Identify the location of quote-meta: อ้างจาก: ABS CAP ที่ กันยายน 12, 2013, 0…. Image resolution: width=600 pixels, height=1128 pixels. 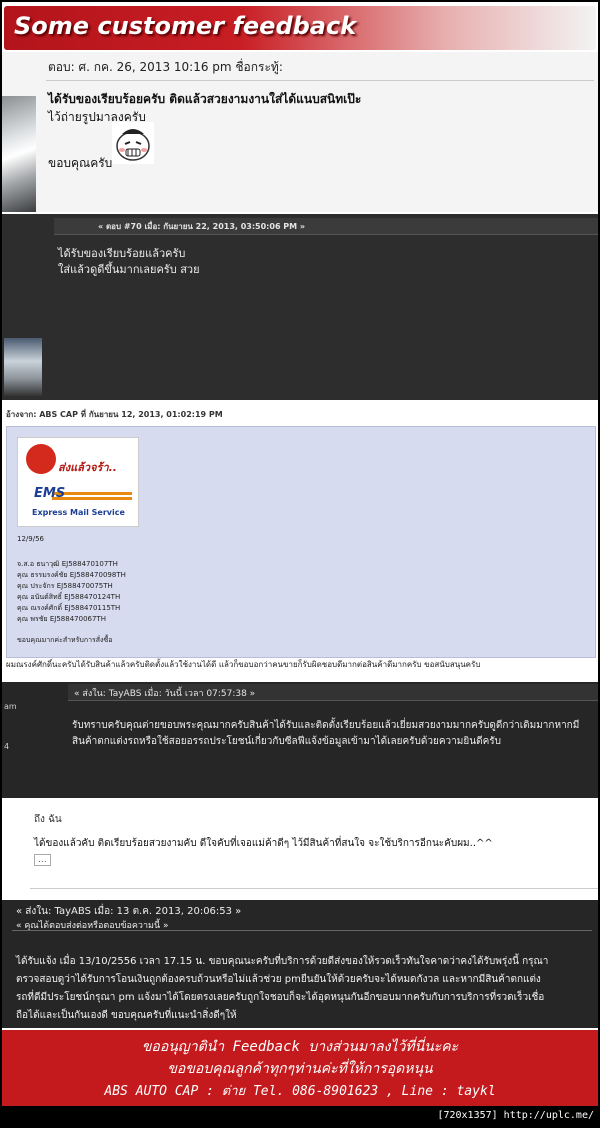
(114, 414).